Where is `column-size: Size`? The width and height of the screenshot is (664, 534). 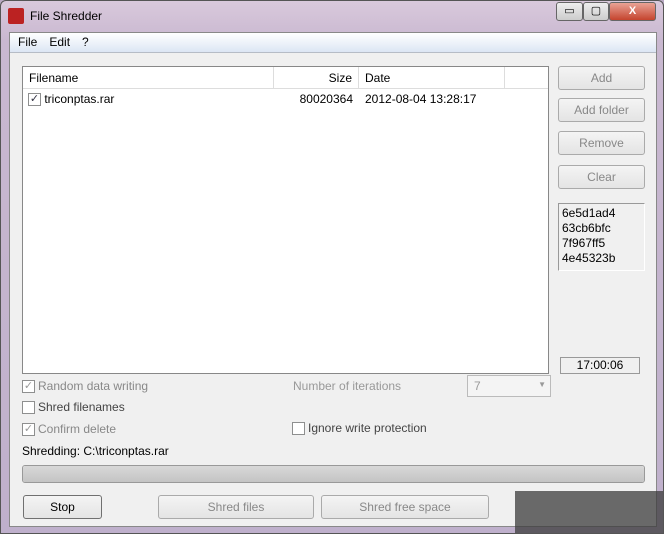 column-size: Size is located at coordinates (316, 77).